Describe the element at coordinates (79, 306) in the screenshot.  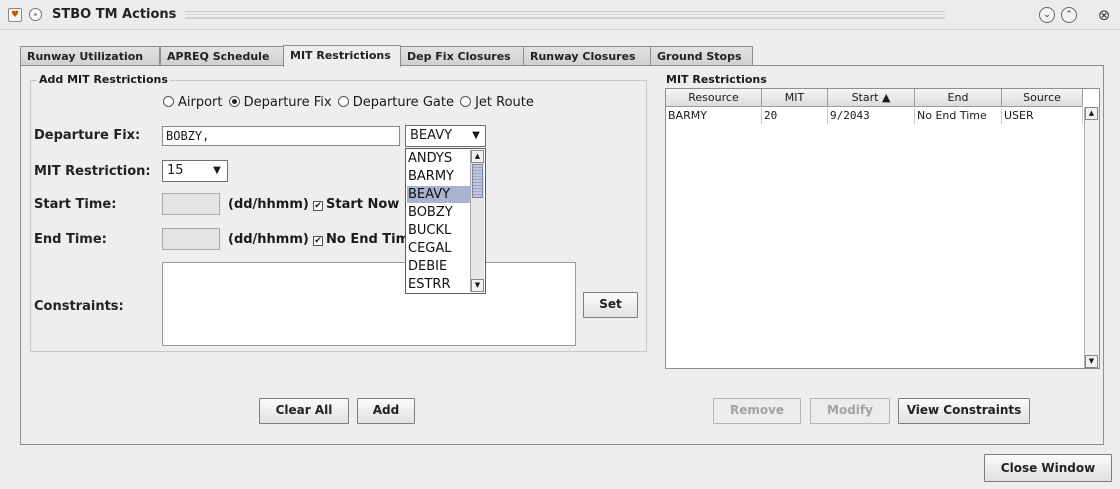
I see `constraints-label: Constraints:` at that location.